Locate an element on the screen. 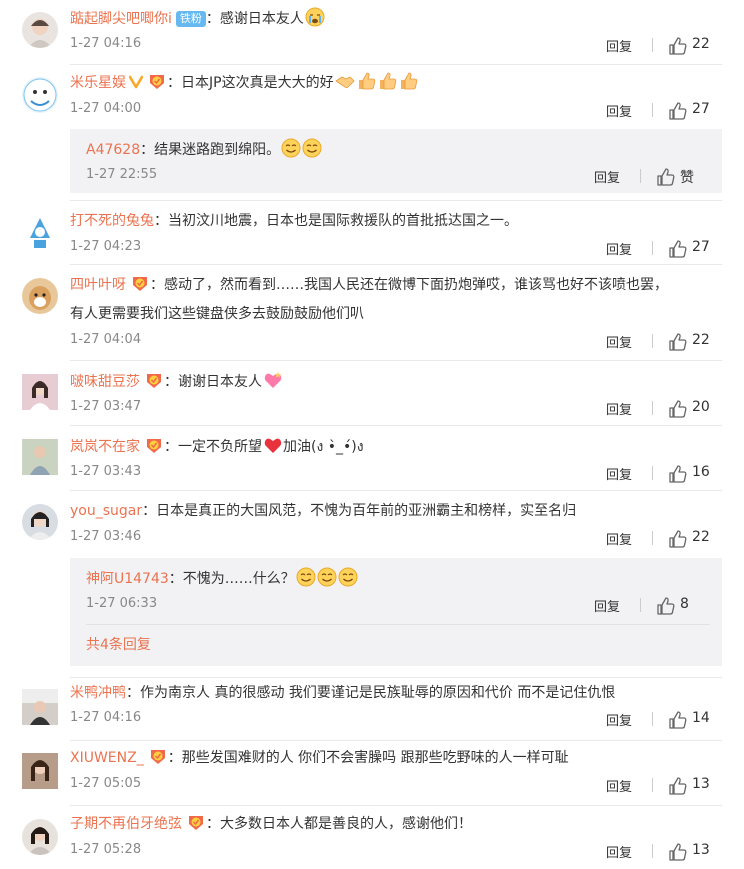  timestamp: 1-27 04:16 is located at coordinates (106, 43).